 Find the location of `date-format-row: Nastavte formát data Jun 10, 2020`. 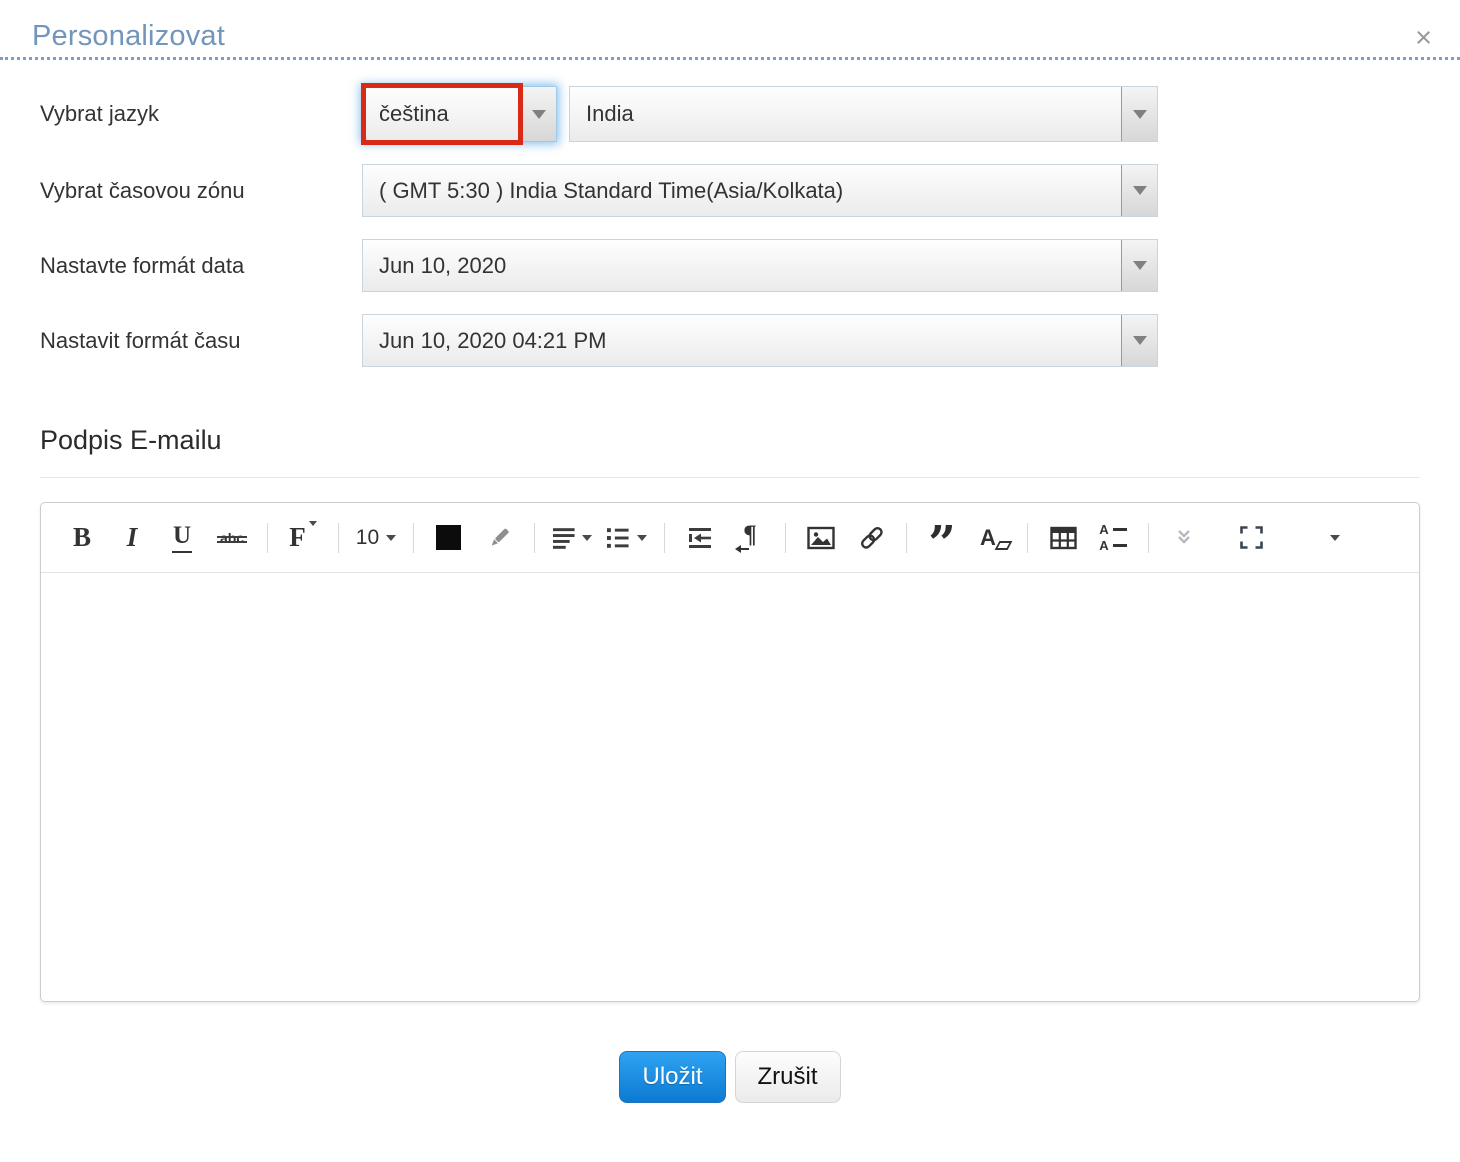

date-format-row: Nastavte formát data Jun 10, 2020 is located at coordinates (750, 265).